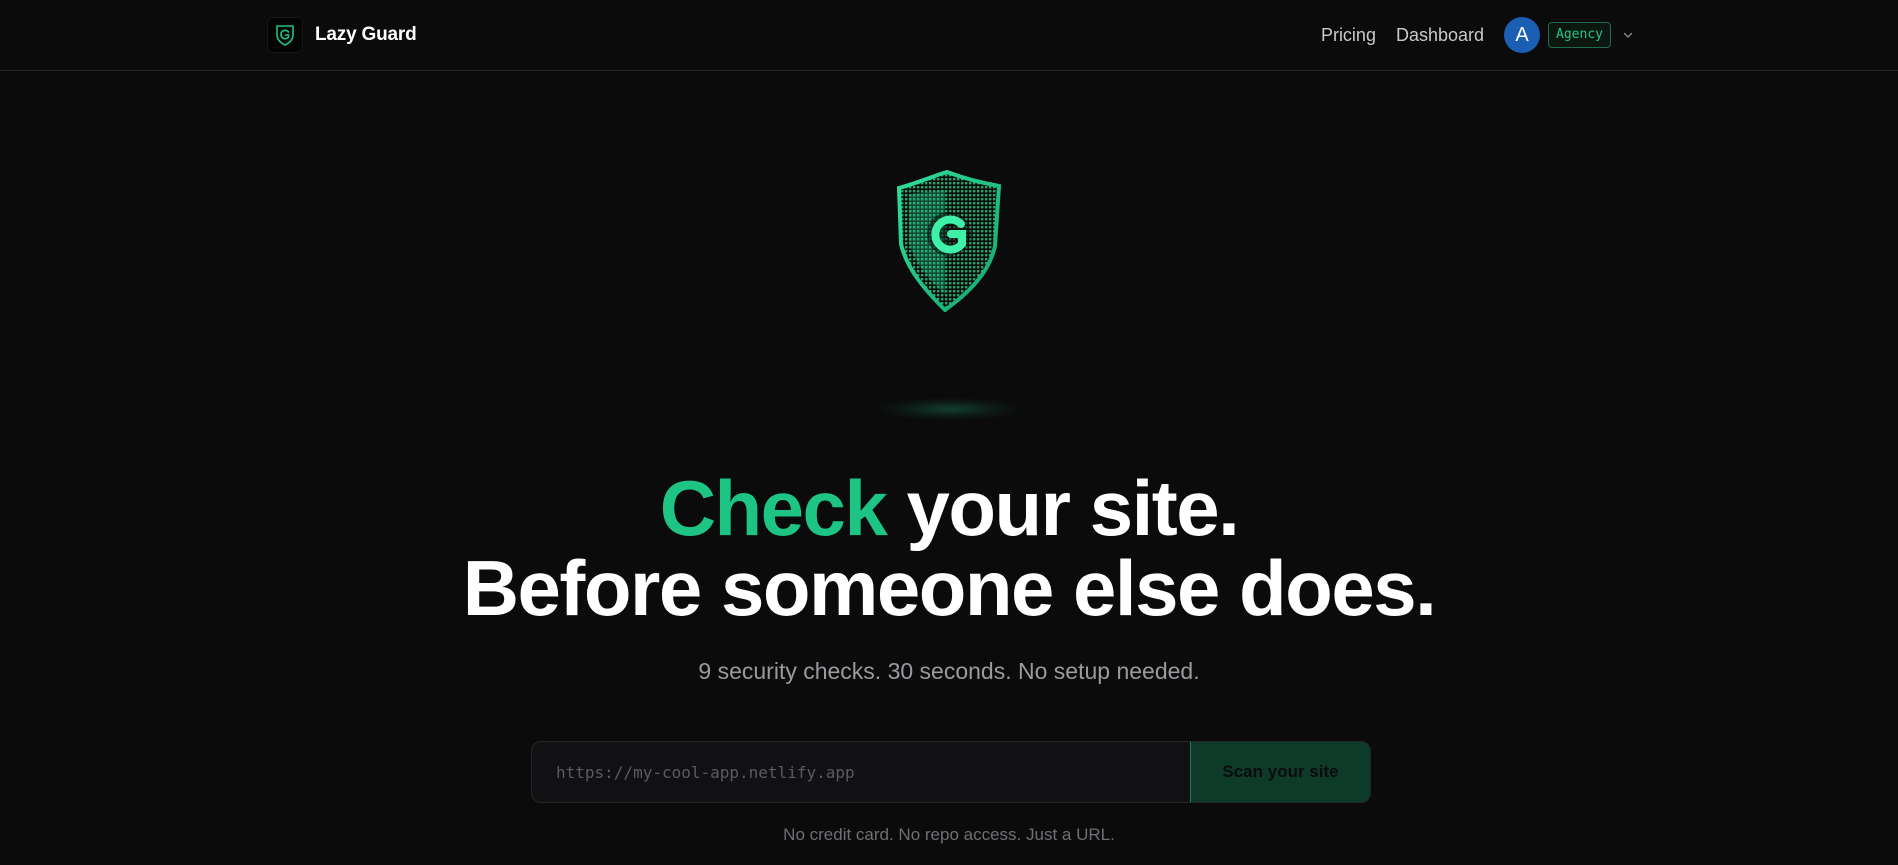  I want to click on scan-site-button: Scan your site, so click(1280, 772).